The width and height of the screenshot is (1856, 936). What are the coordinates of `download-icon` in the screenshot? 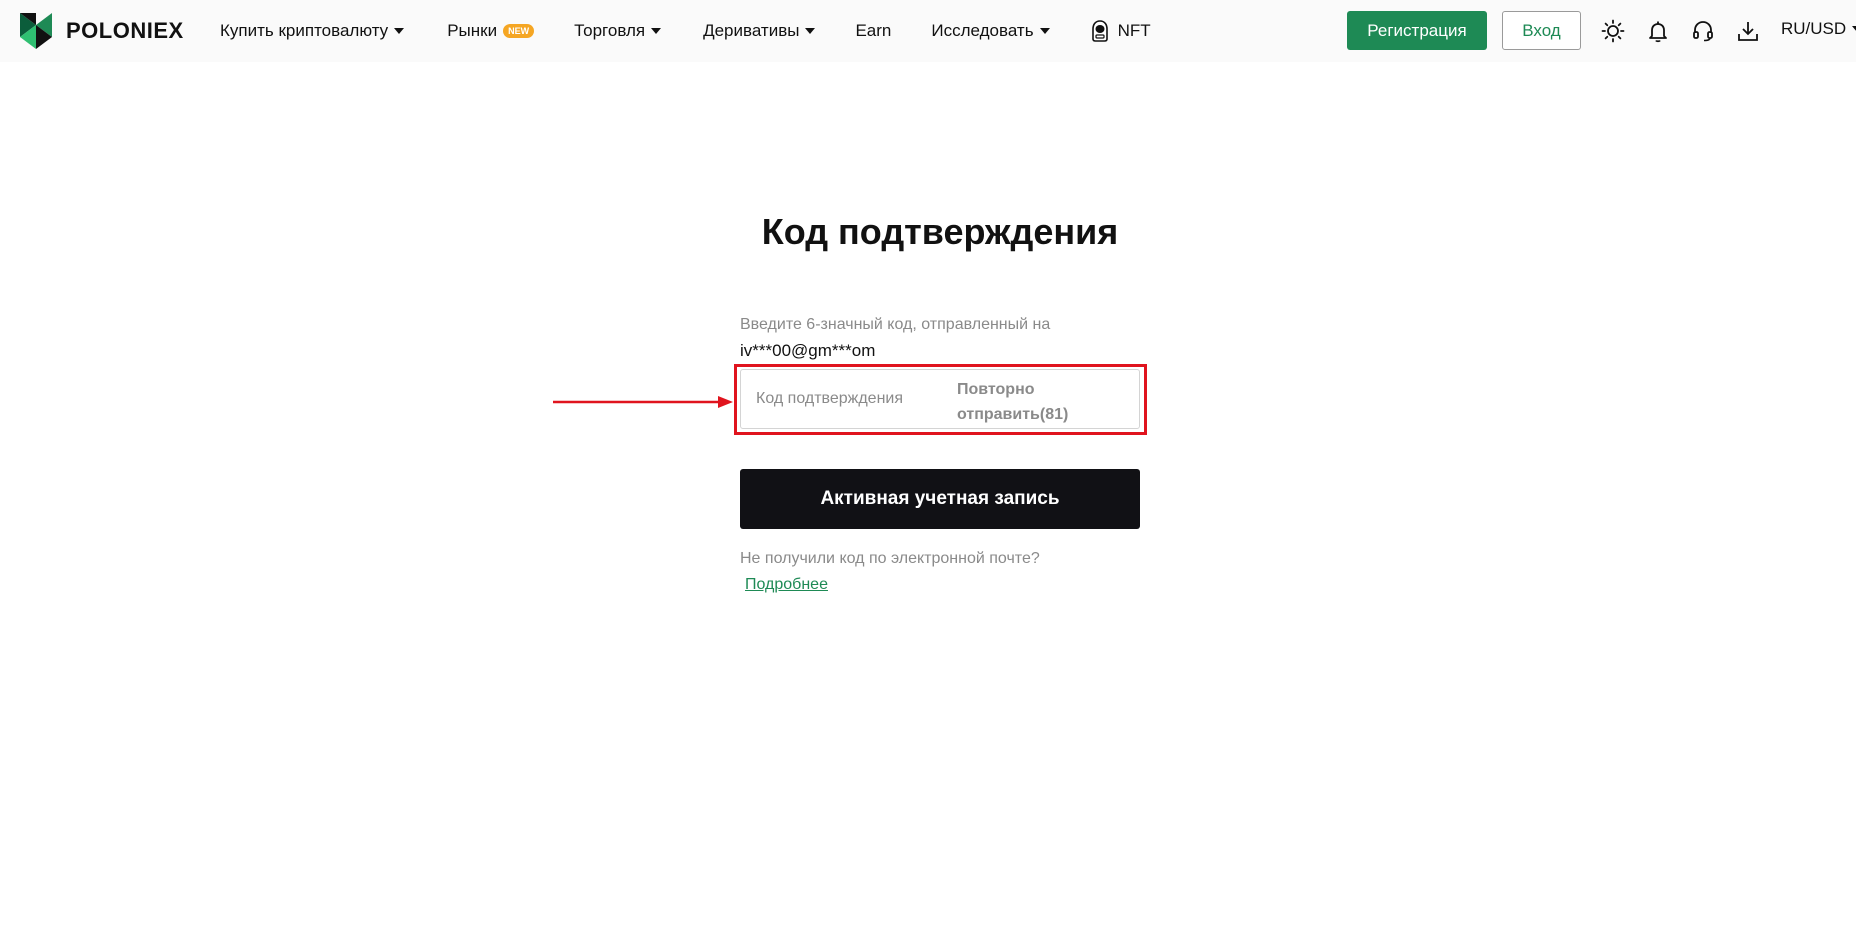 It's located at (1748, 31).